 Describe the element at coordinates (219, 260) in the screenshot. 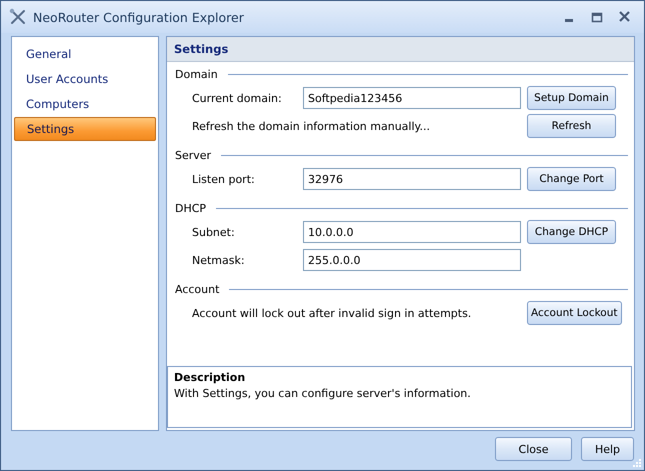

I see `field-label: Netmask:` at that location.